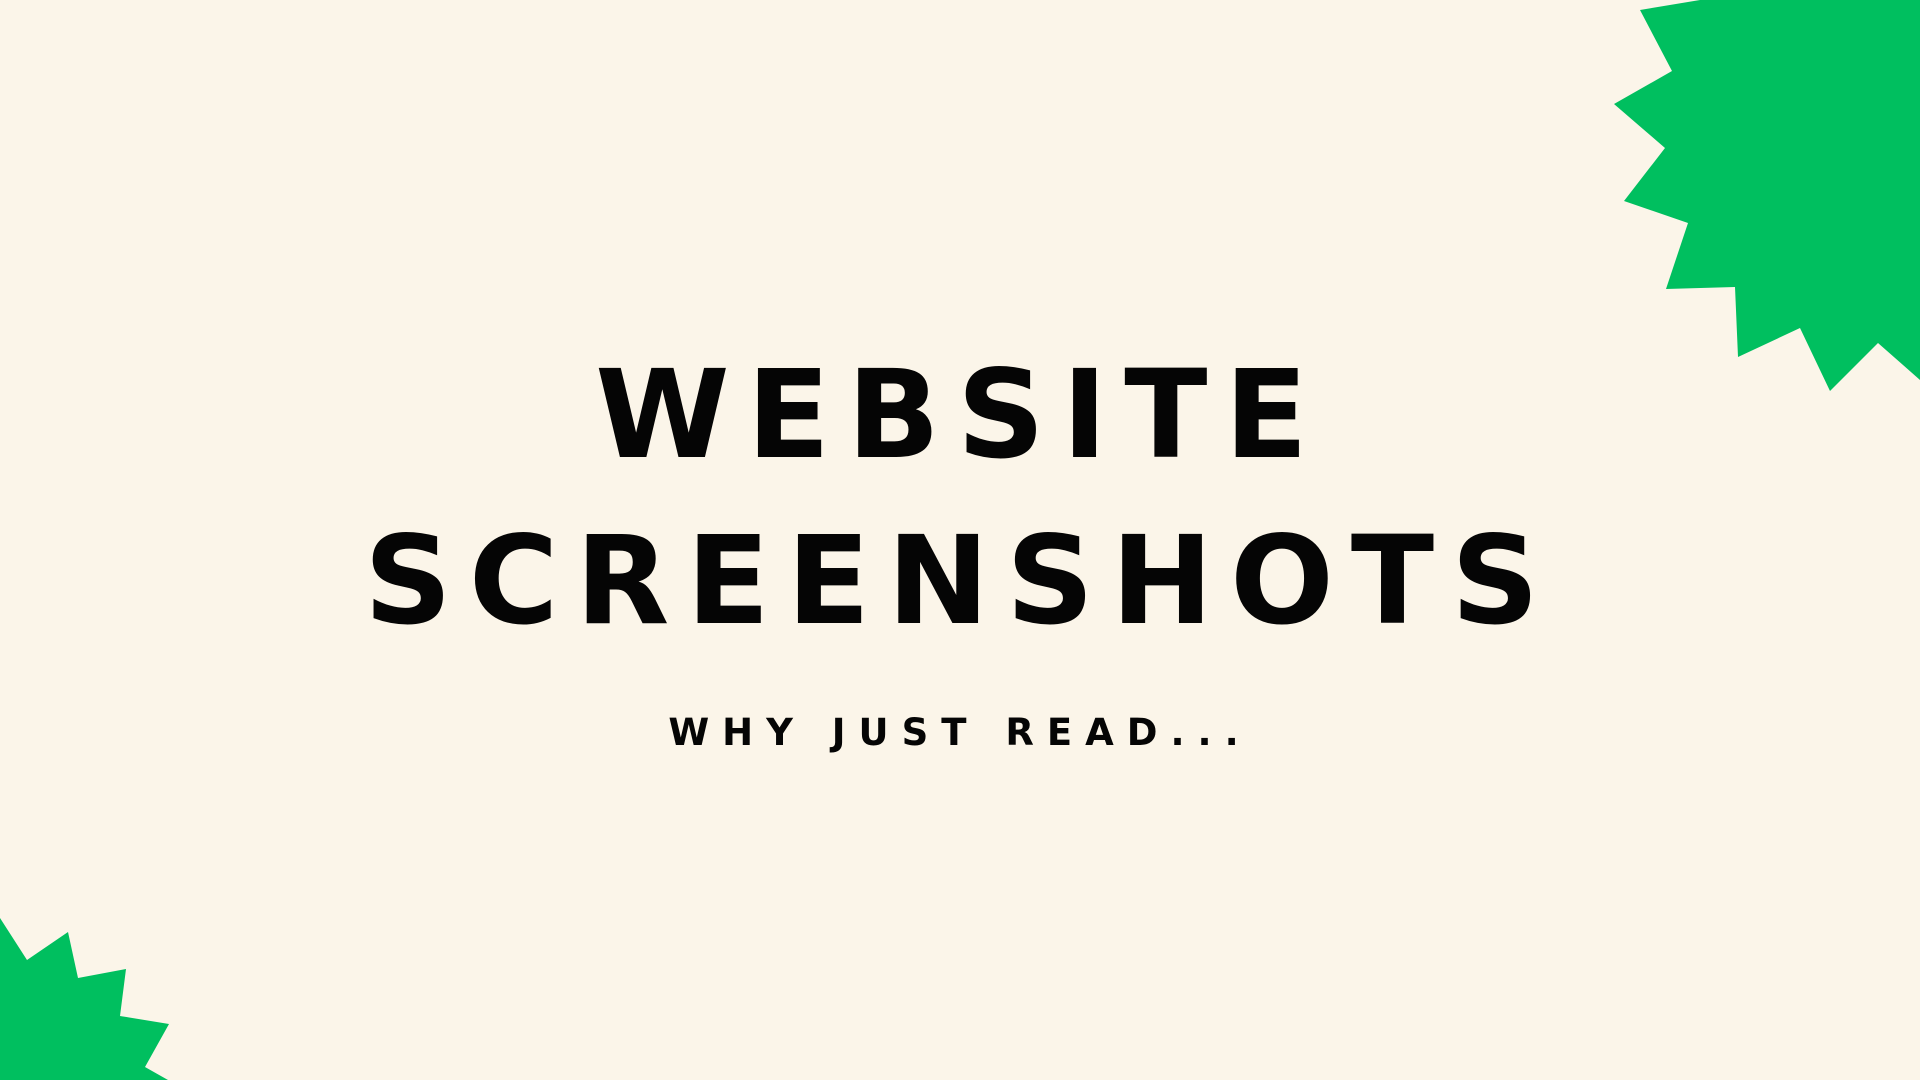 Image resolution: width=1920 pixels, height=1080 pixels. Describe the element at coordinates (960, 581) in the screenshot. I see `title-line-screenshots: SCREENSHOTS` at that location.